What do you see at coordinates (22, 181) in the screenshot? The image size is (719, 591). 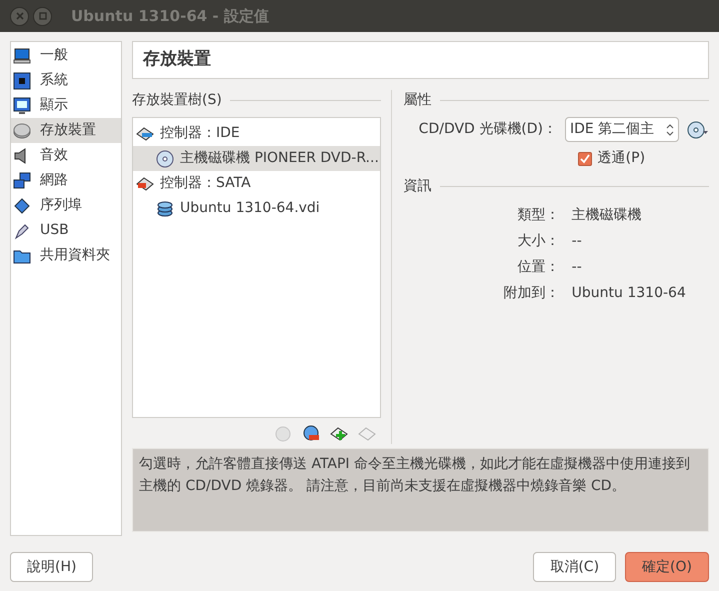 I see `network-icon` at bounding box center [22, 181].